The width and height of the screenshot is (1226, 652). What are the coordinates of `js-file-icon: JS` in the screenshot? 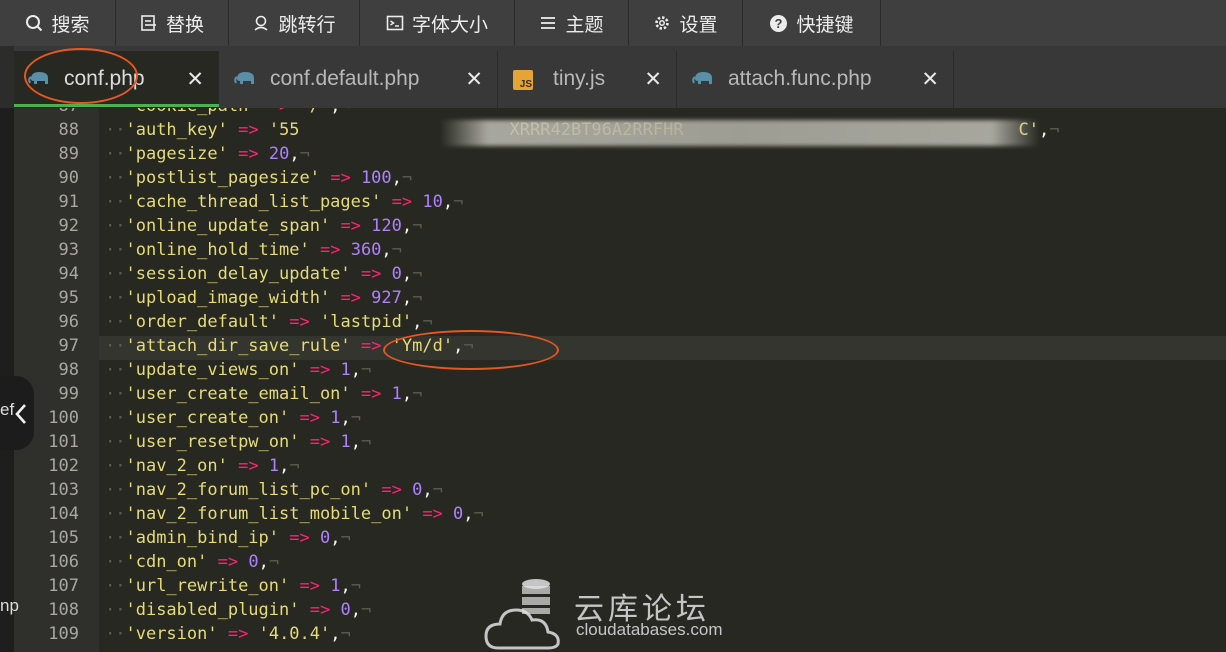 It's located at (523, 80).